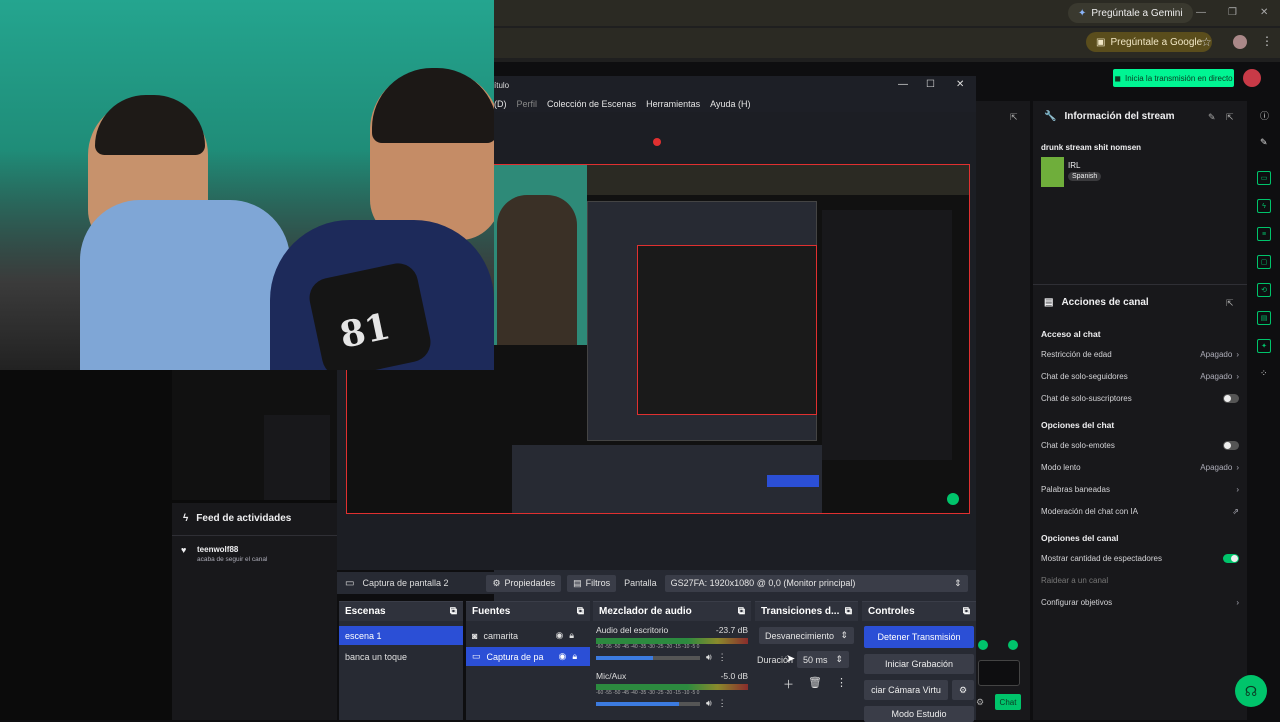 The height and width of the screenshot is (722, 1280). Describe the element at coordinates (1014, 117) in the screenshot. I see `popout-icon: ⇱` at that location.